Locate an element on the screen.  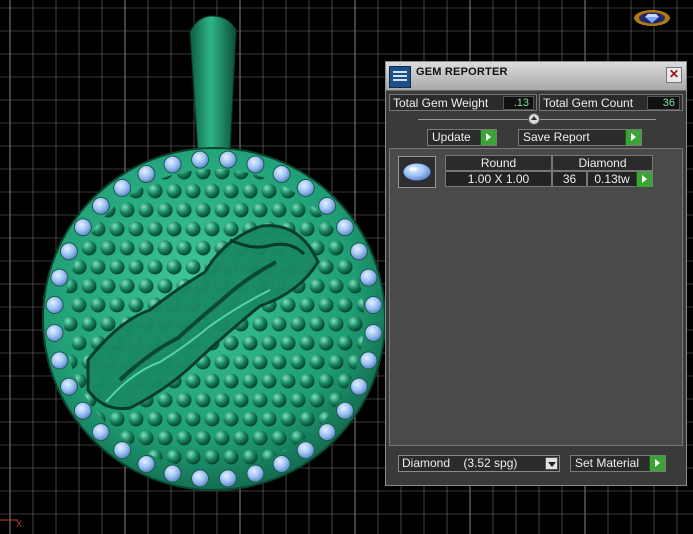
set-material-button: Set Material is located at coordinates (618, 463).